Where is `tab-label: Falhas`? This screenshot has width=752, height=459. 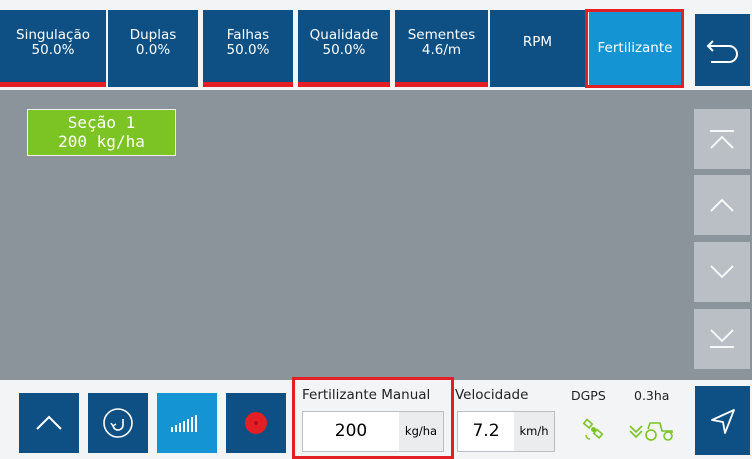
tab-label: Falhas is located at coordinates (248, 35).